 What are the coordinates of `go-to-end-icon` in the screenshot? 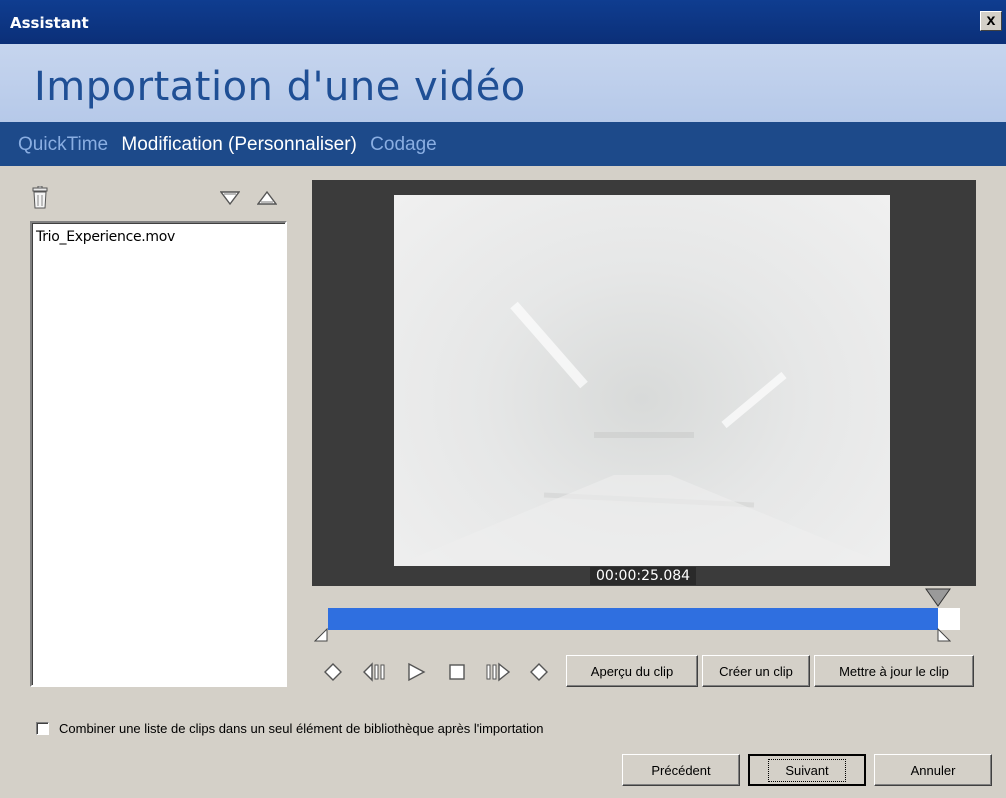 It's located at (539, 674).